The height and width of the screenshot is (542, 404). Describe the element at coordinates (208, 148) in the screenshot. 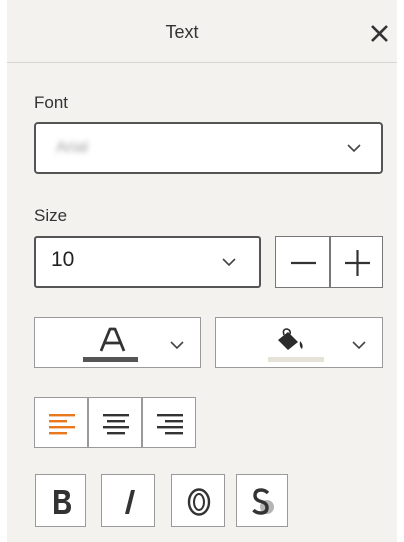

I see `font-dropdown: Arial` at that location.